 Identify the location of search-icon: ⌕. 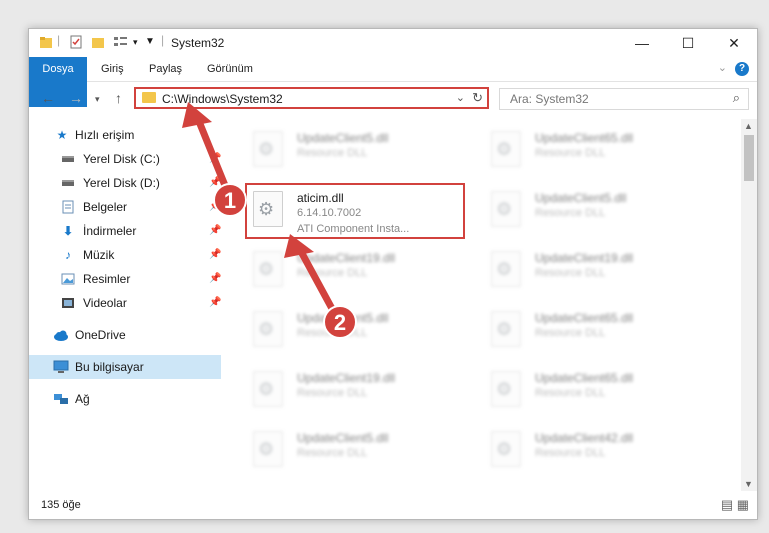
(736, 98).